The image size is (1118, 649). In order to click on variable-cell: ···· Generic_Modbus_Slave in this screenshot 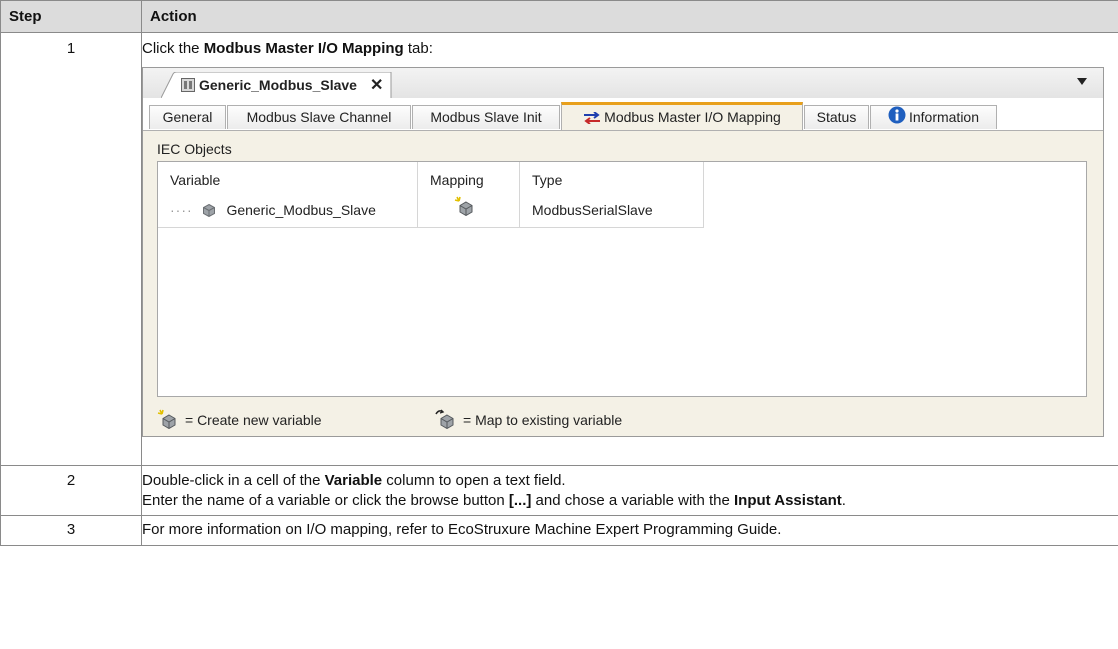, I will do `click(273, 210)`.